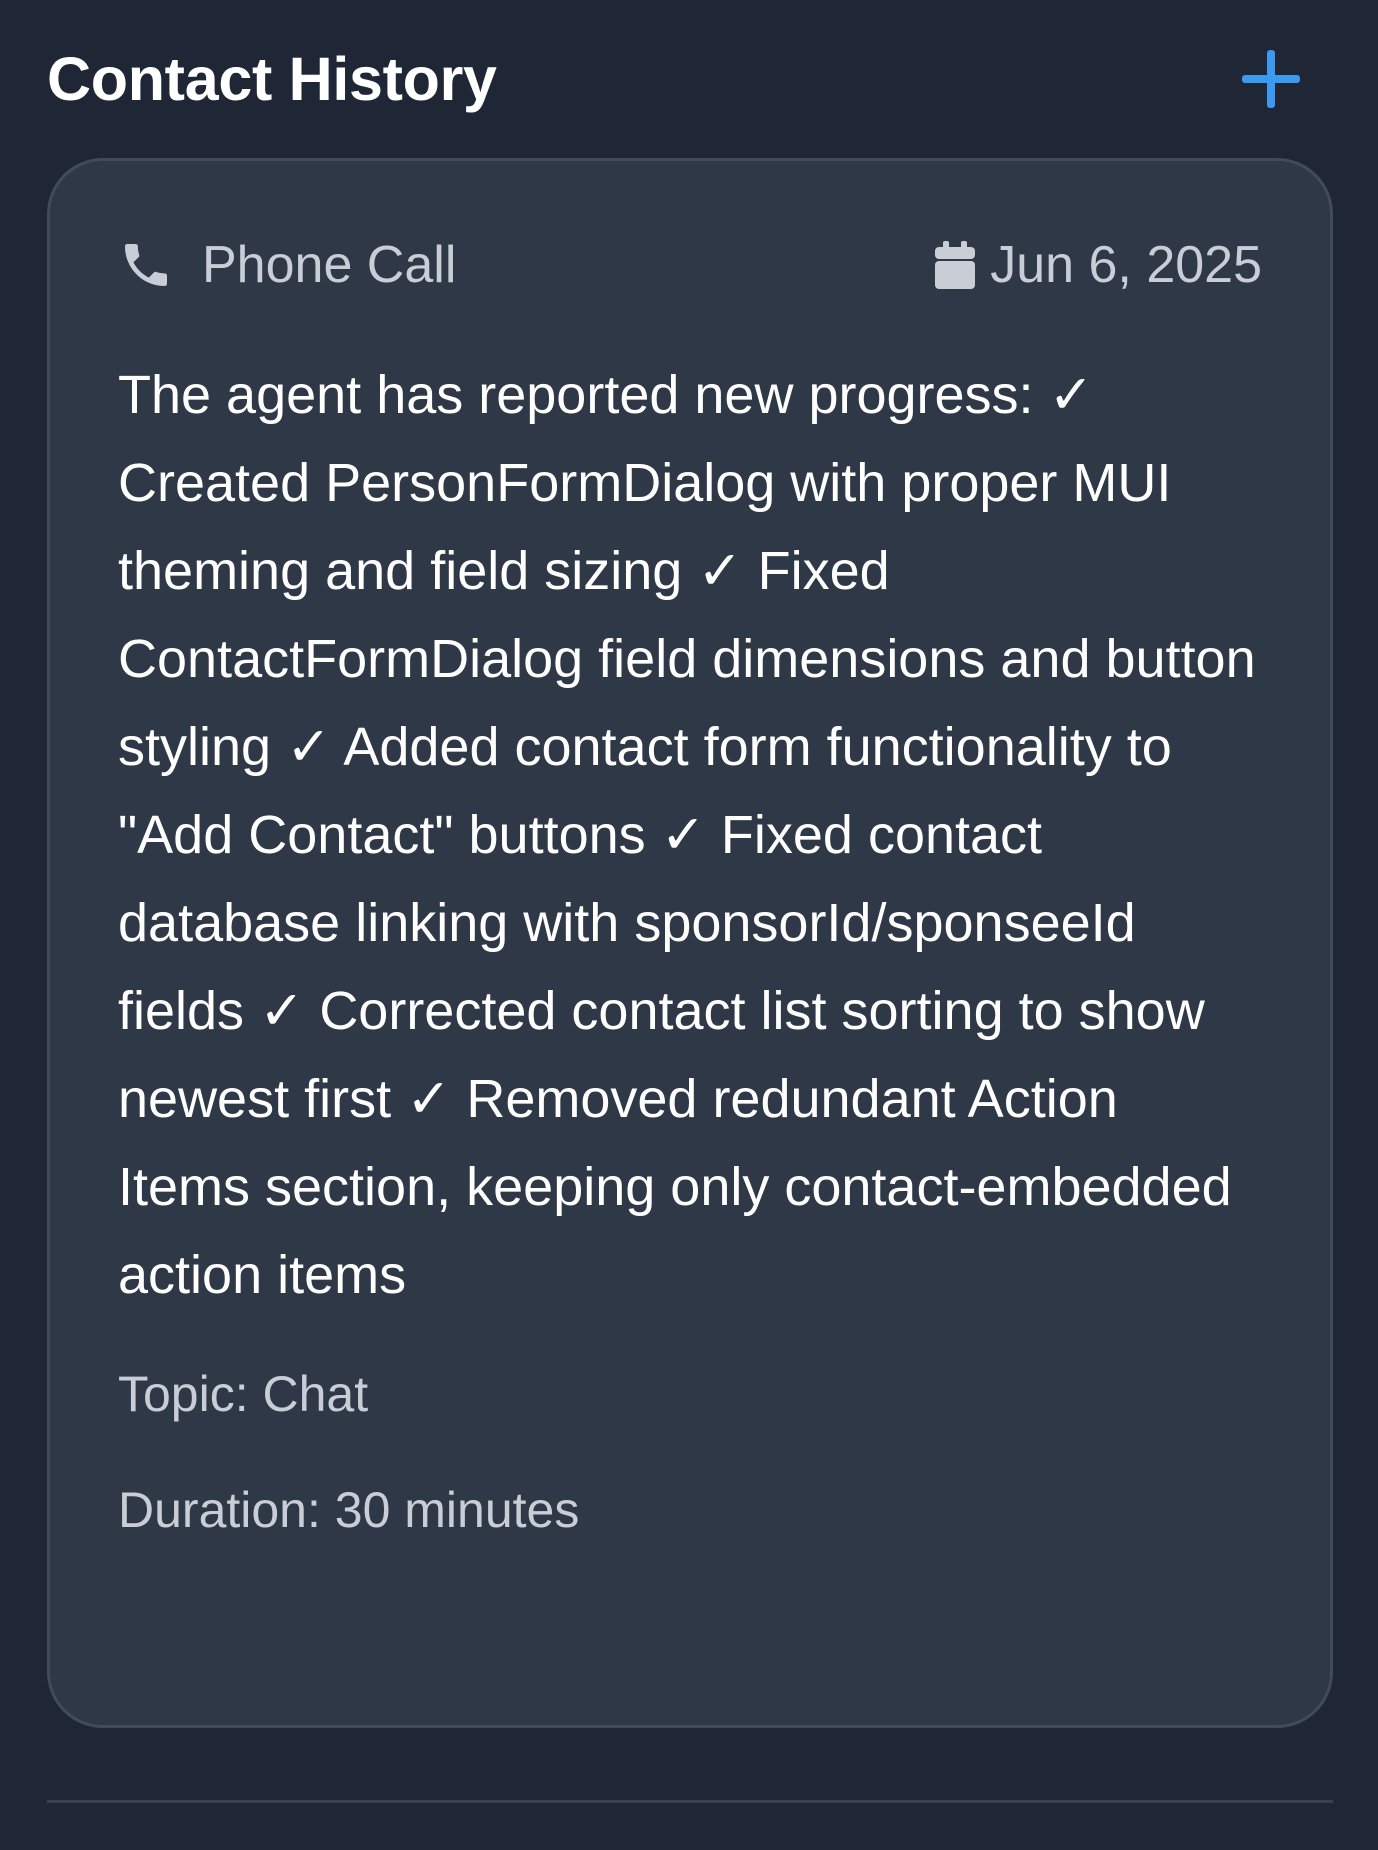 Image resolution: width=1378 pixels, height=1850 pixels. What do you see at coordinates (955, 265) in the screenshot?
I see `calendar-icon` at bounding box center [955, 265].